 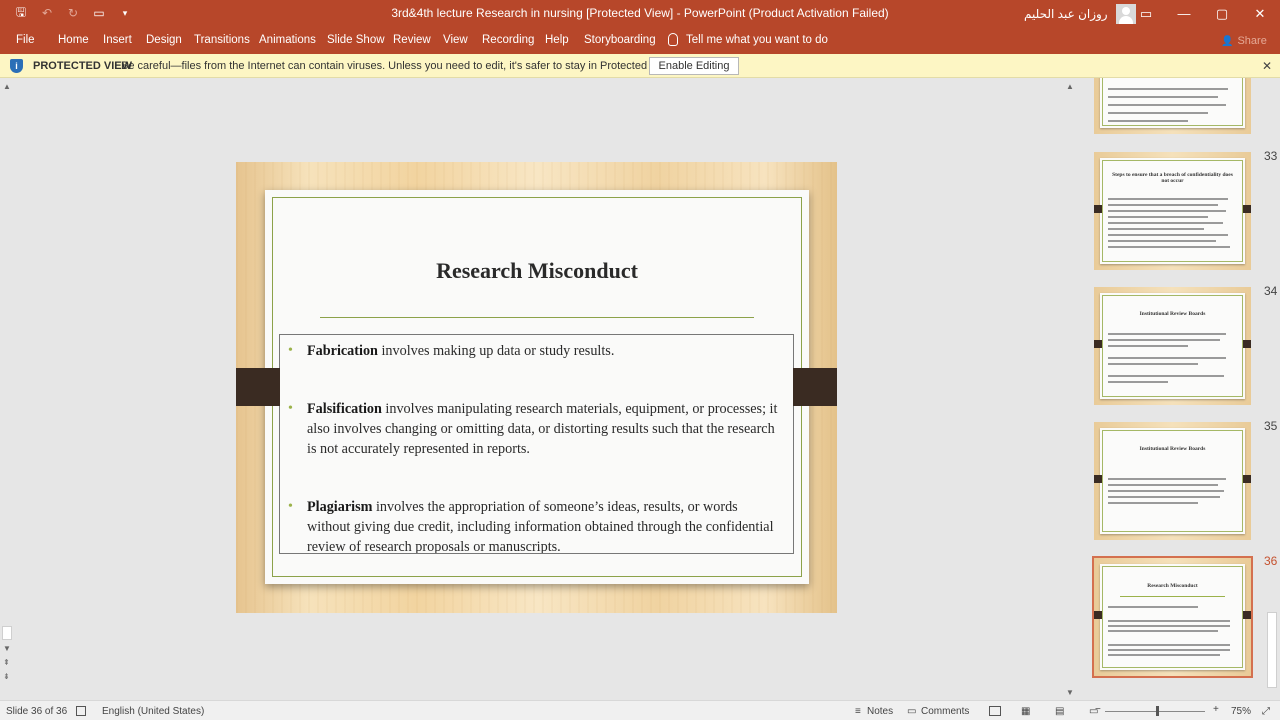 I want to click on user-name: روزان عبد الحليم, so click(x=1066, y=14).